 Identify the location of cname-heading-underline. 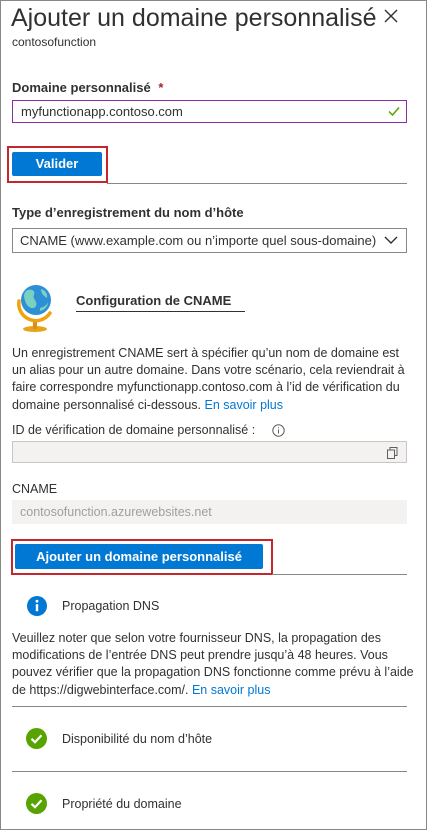
(160, 311).